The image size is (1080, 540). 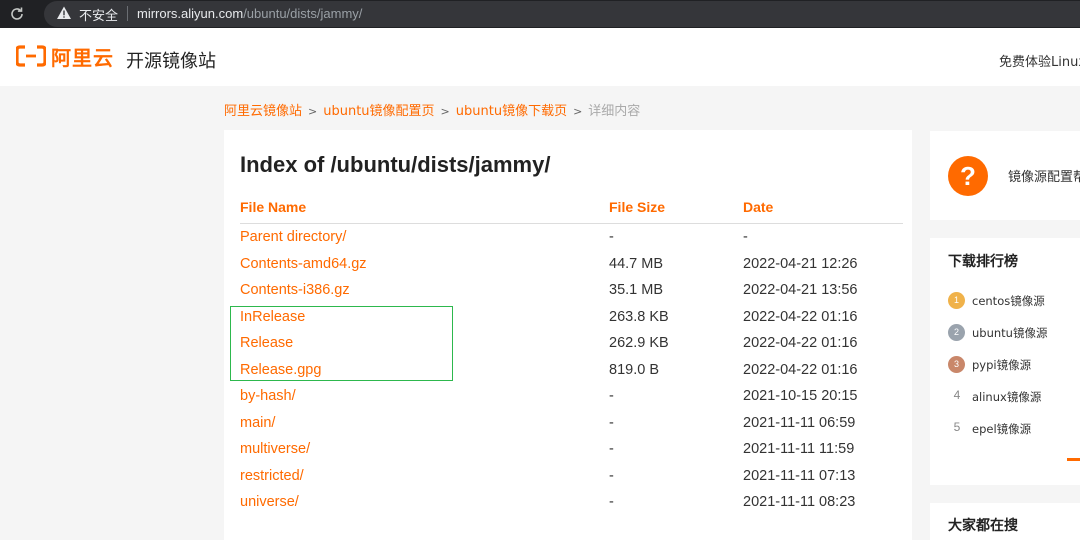 What do you see at coordinates (639, 343) in the screenshot?
I see `file-size: 262.9 KB` at bounding box center [639, 343].